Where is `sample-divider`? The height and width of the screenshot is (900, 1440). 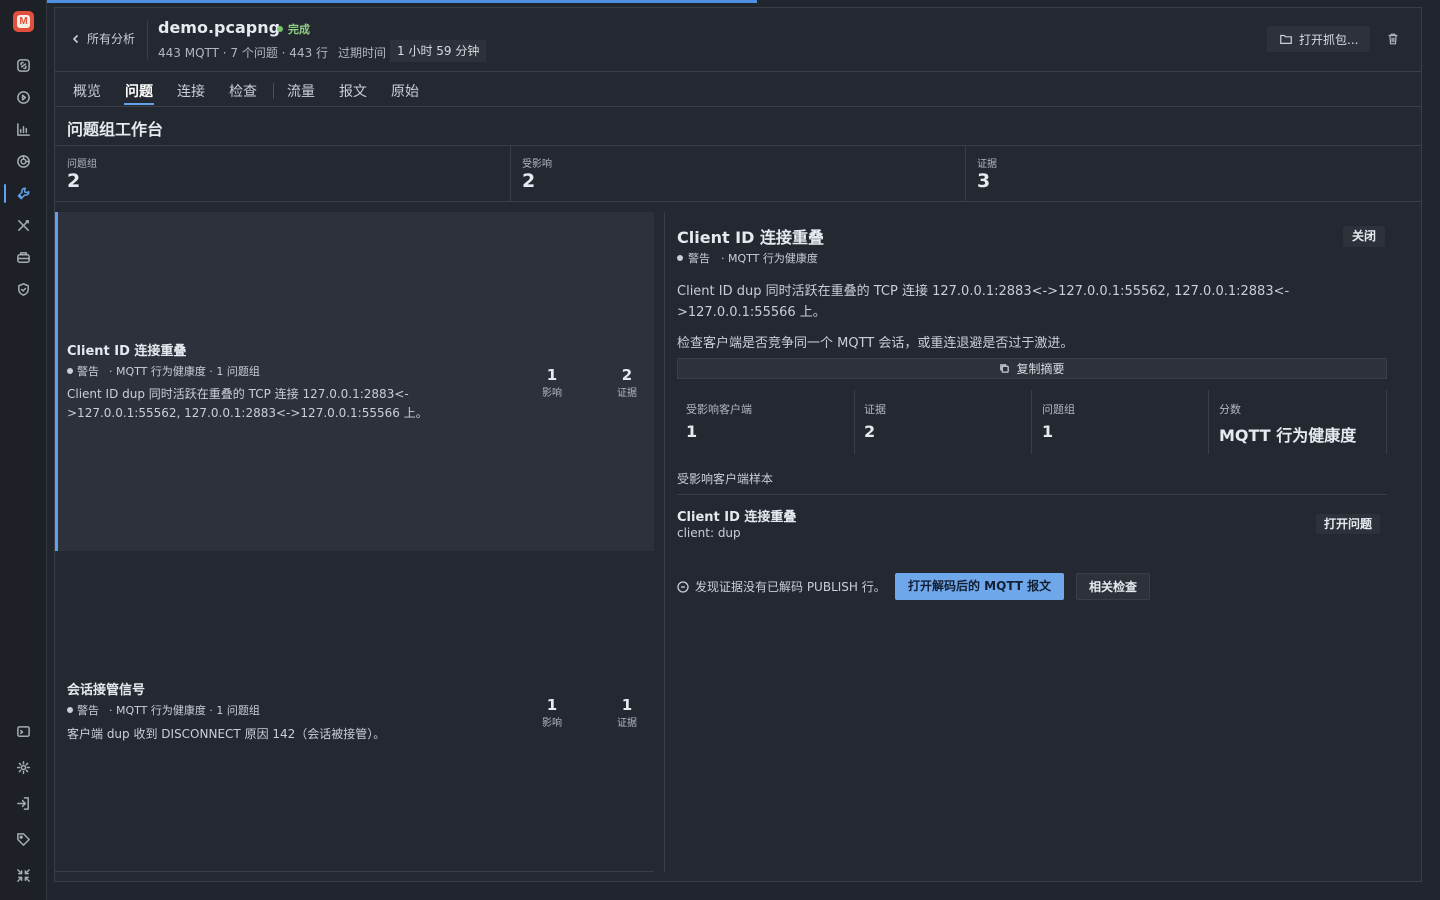 sample-divider is located at coordinates (1032, 494).